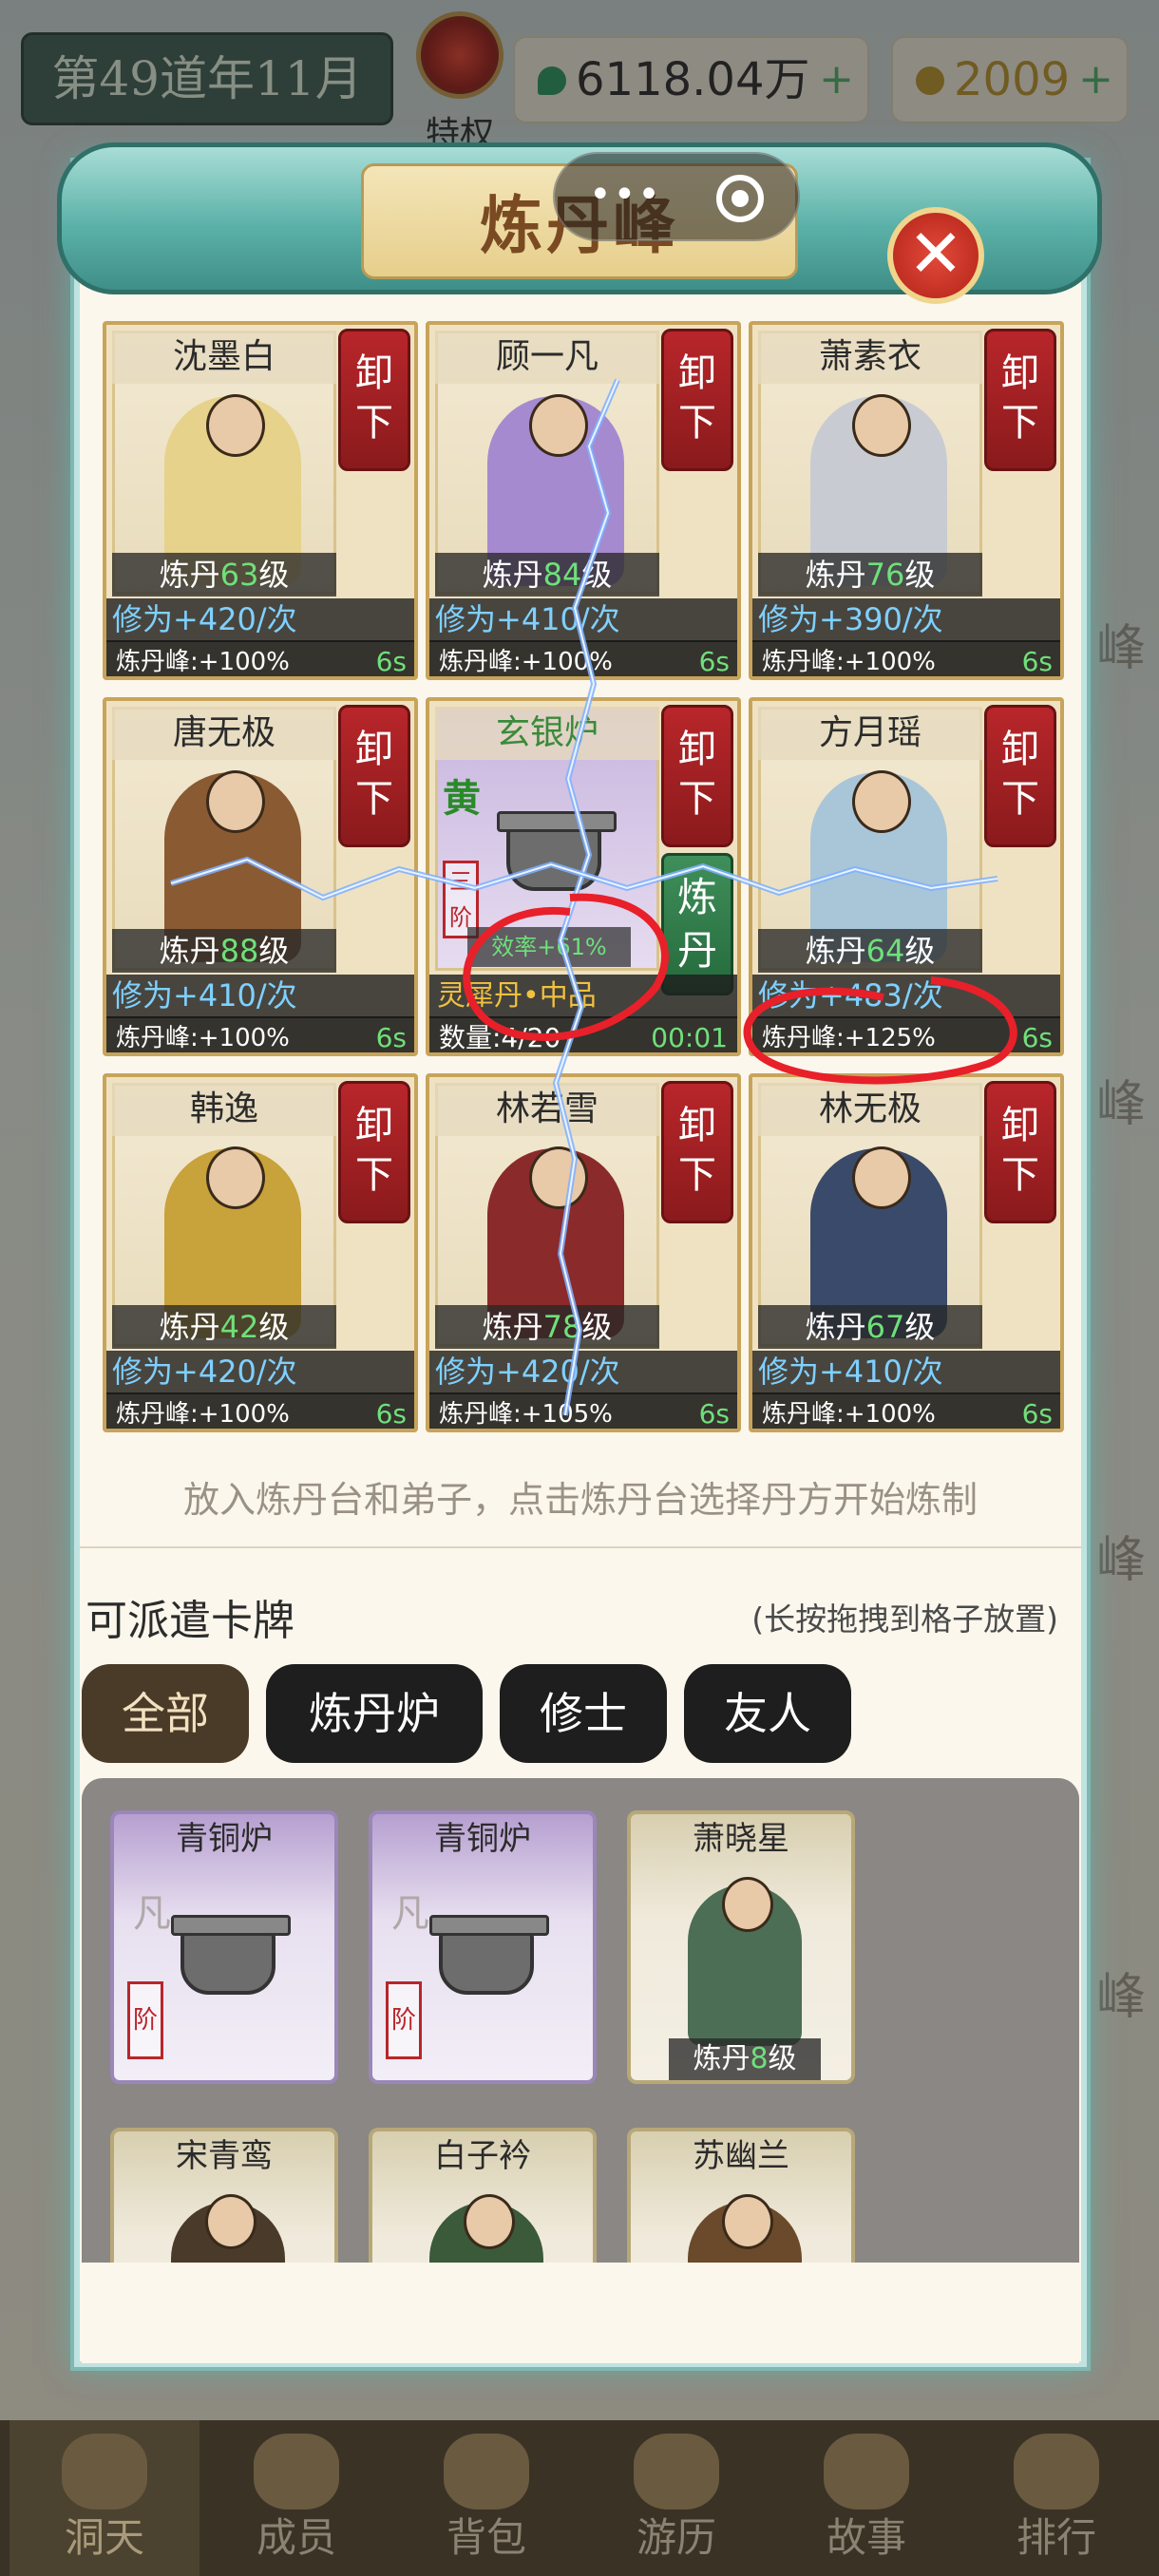 Image resolution: width=1159 pixels, height=2576 pixels. What do you see at coordinates (224, 1327) in the screenshot?
I see `alchemy-level: 炼丹42级` at bounding box center [224, 1327].